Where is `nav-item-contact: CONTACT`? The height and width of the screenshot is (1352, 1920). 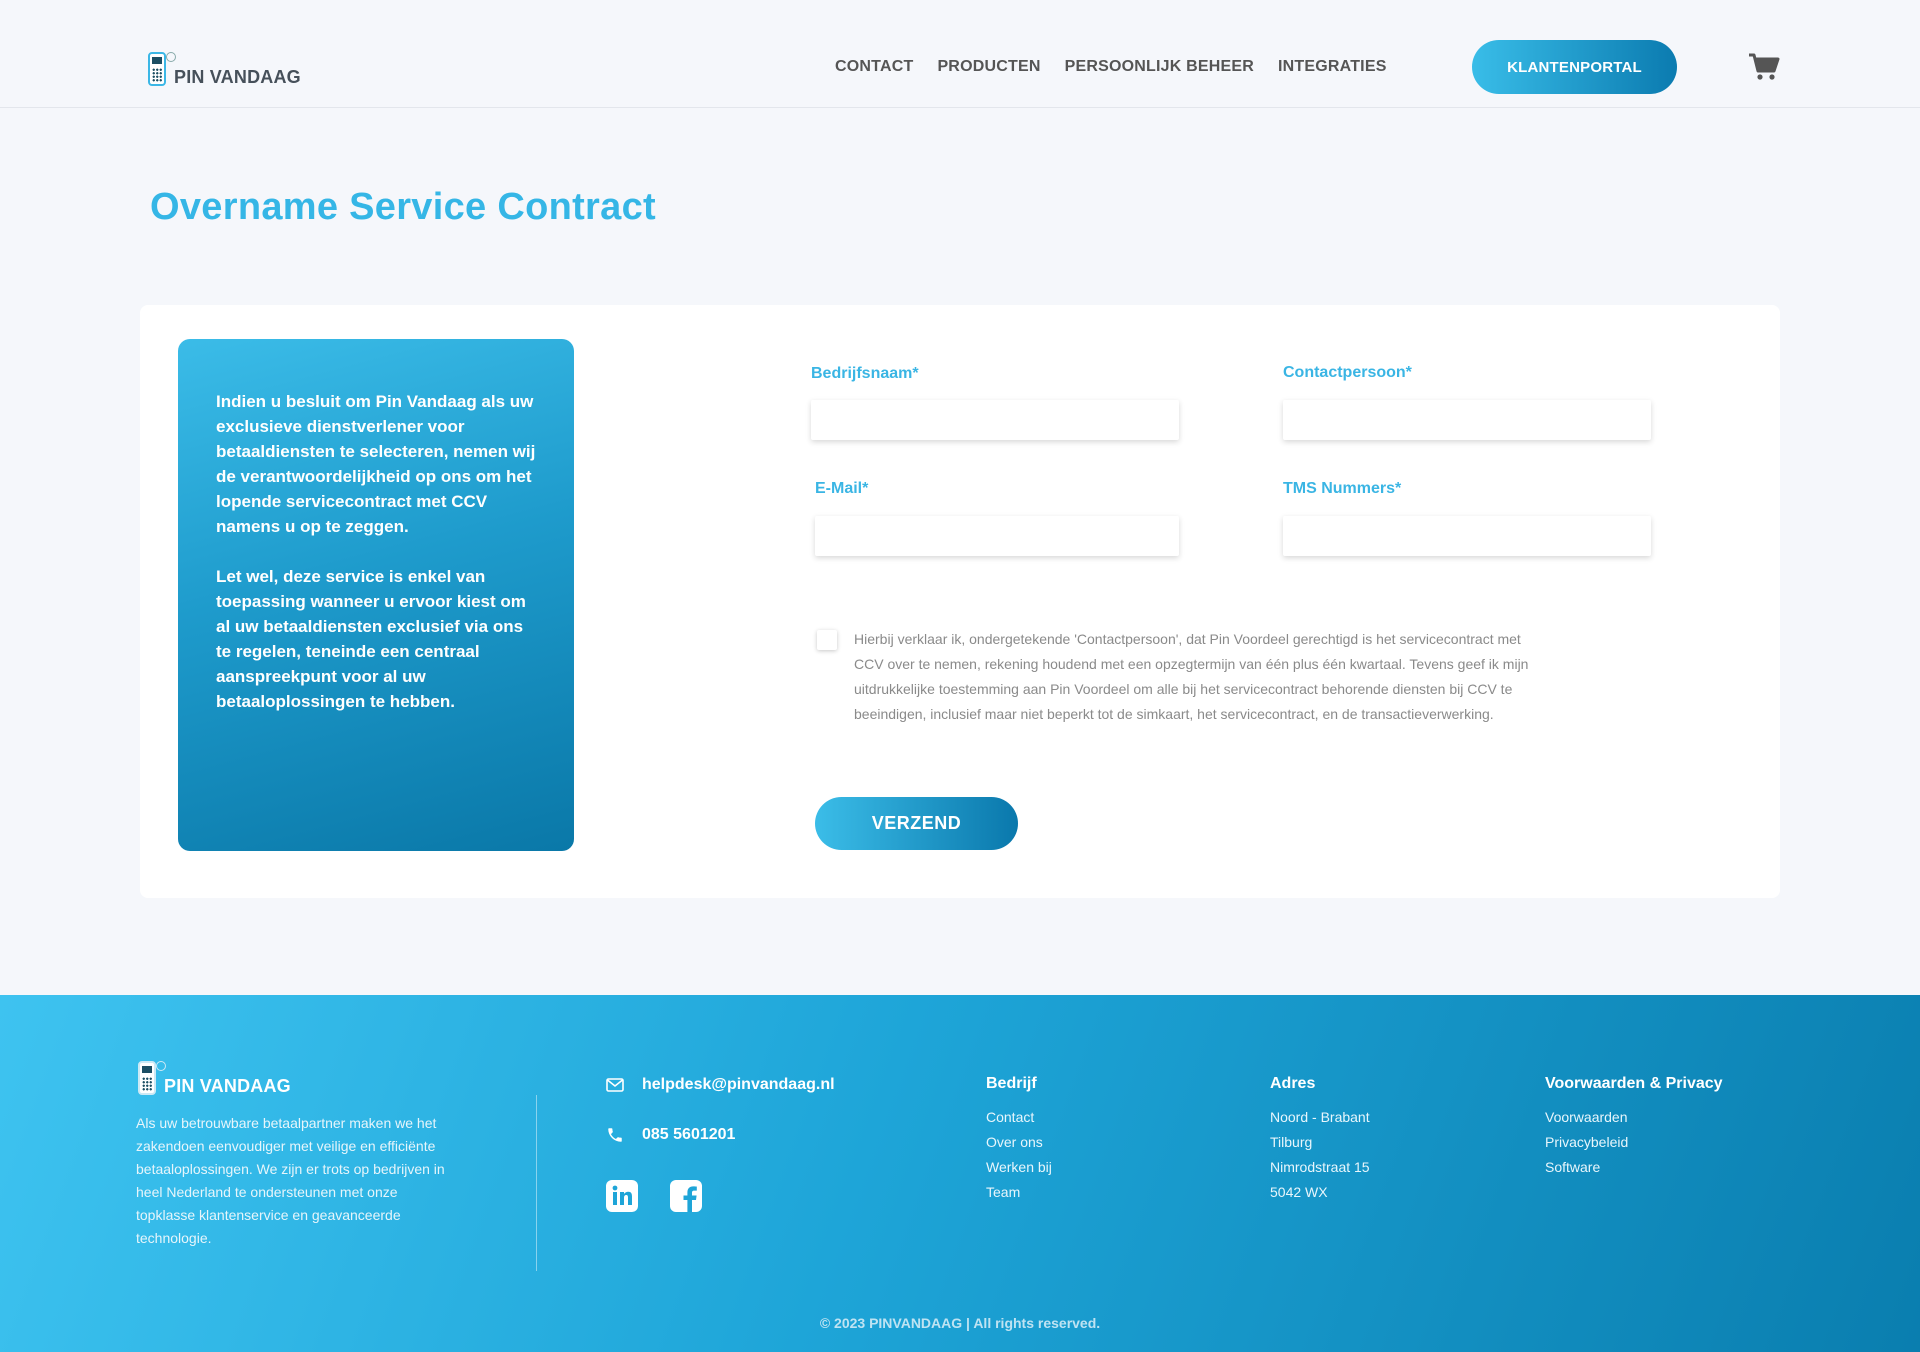 nav-item-contact: CONTACT is located at coordinates (874, 67).